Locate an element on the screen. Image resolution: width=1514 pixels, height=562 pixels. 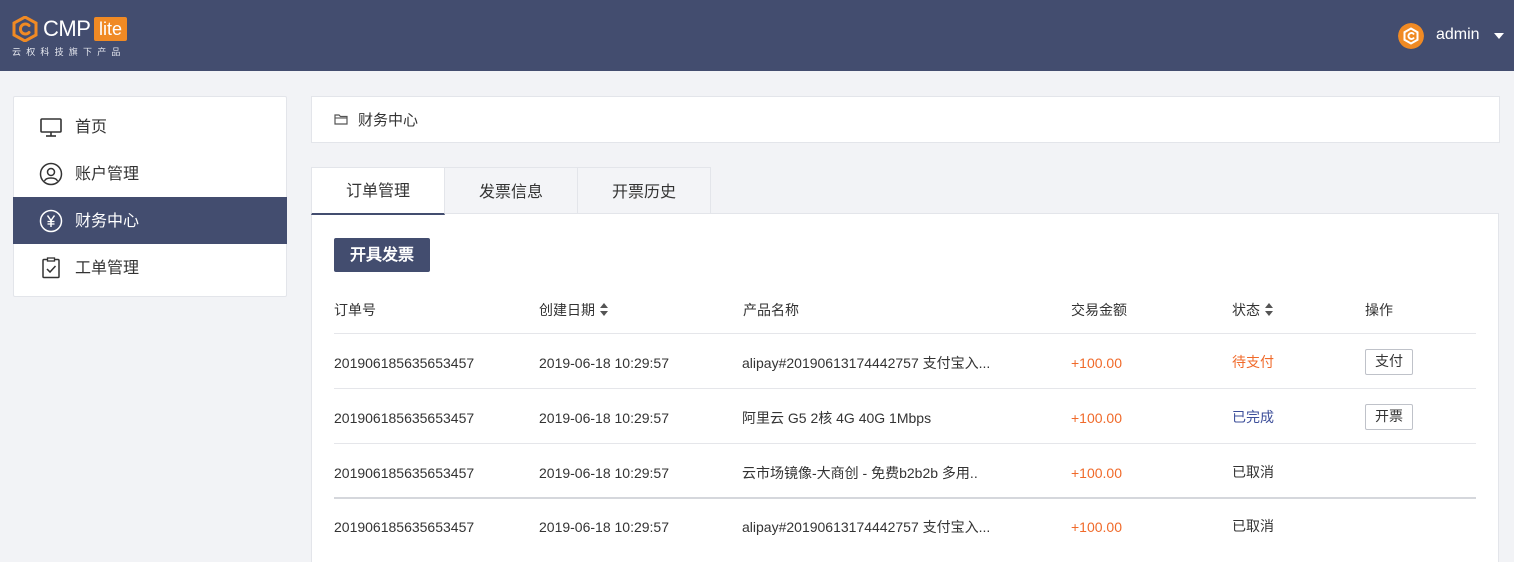
sidebar-item-finance: 财务中心 is located at coordinates (150, 220).